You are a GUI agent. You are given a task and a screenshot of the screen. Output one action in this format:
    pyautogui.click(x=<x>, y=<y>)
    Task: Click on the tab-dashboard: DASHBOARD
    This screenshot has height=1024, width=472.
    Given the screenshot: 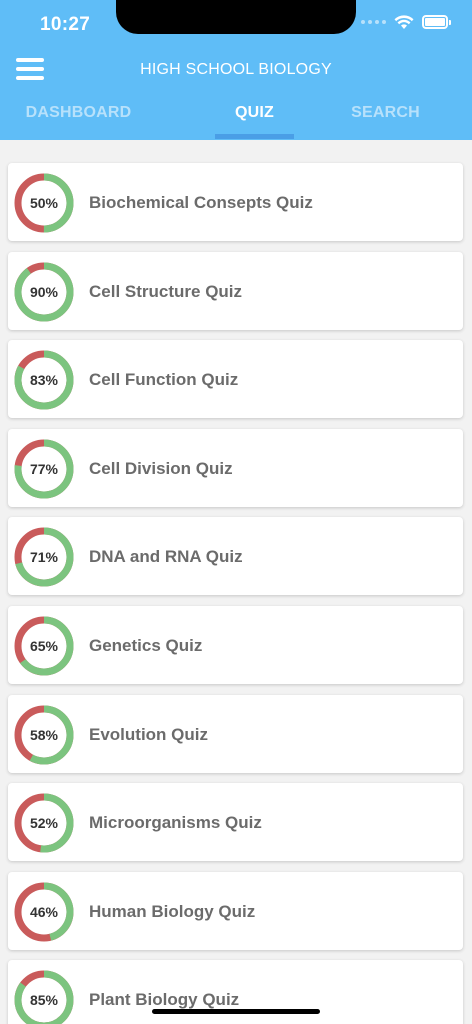 What is the action you would take?
    pyautogui.click(x=78, y=113)
    